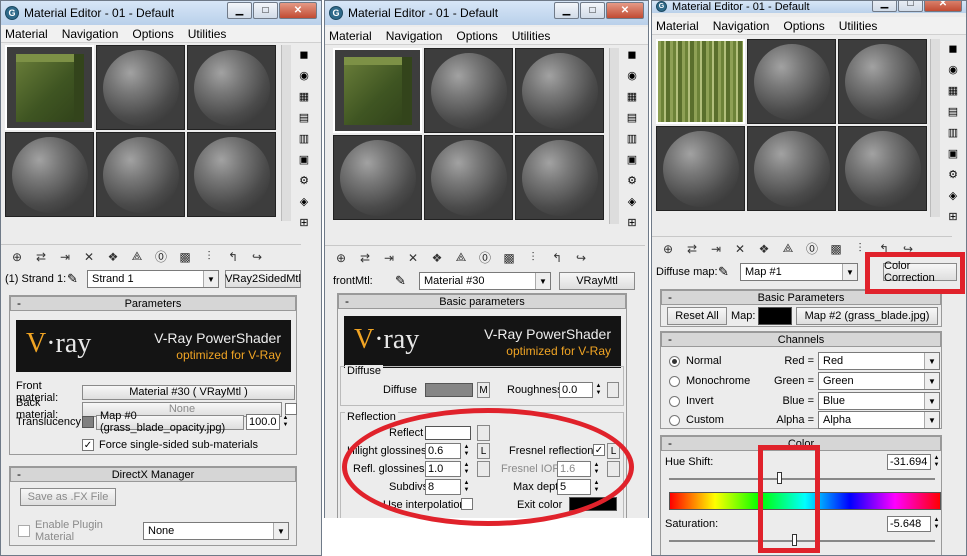 The width and height of the screenshot is (967, 556). What do you see at coordinates (574, 487) in the screenshot?
I see `max-depth-value: 5` at bounding box center [574, 487].